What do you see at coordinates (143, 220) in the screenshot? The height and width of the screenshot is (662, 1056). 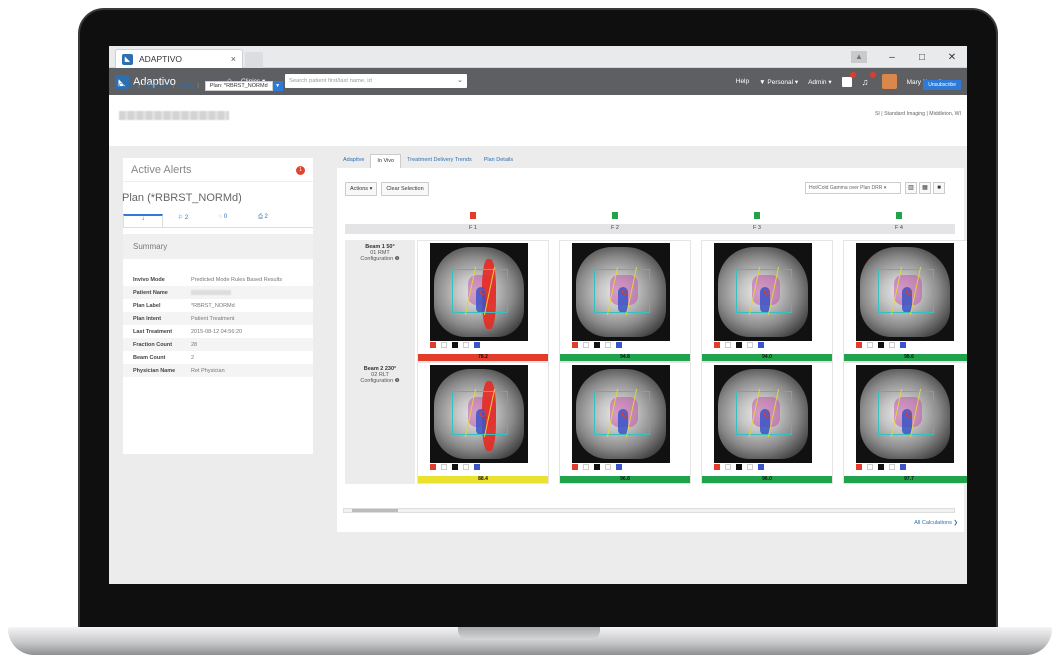 I see `tab-summary: ↓` at bounding box center [143, 220].